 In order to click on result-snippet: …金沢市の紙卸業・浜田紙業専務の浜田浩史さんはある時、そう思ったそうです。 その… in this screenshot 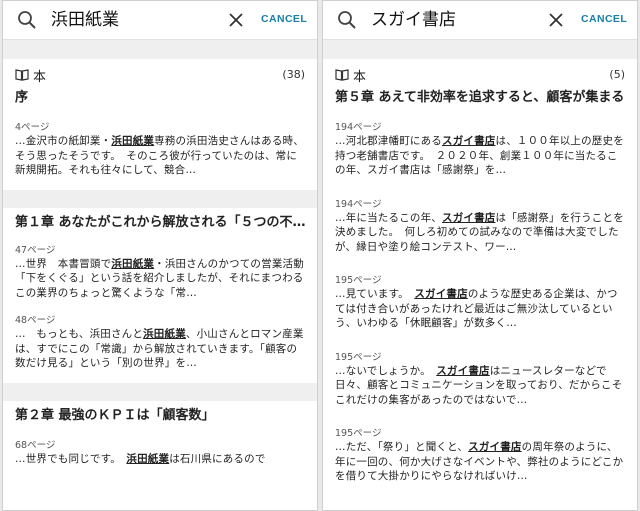, I will do `click(159, 155)`.